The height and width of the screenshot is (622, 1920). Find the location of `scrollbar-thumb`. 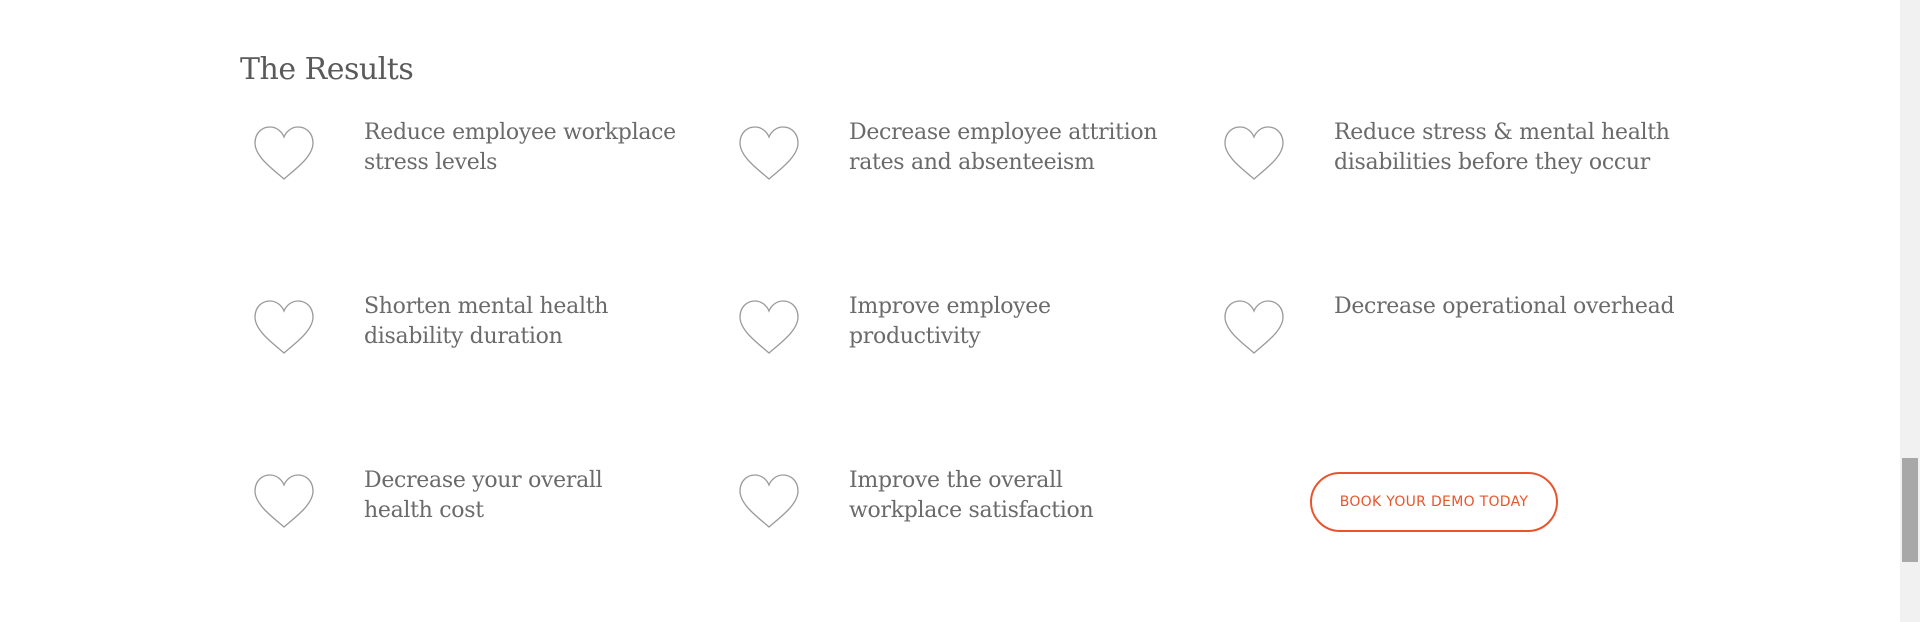

scrollbar-thumb is located at coordinates (1910, 510).